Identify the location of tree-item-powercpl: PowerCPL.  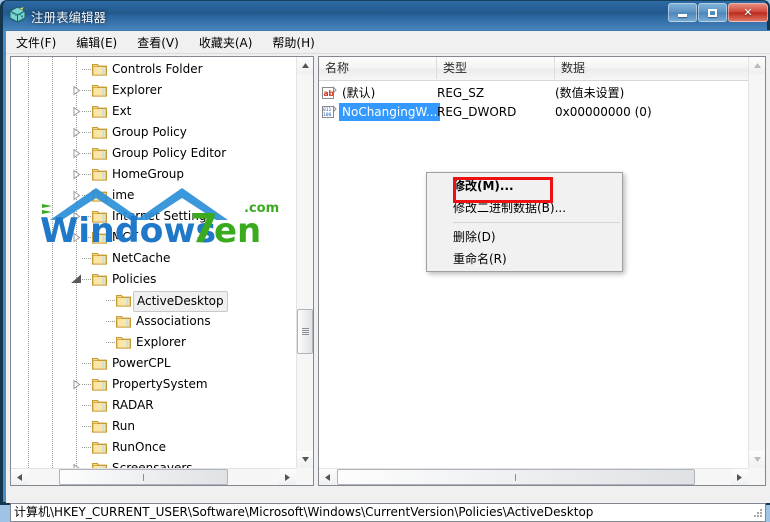
(154, 363).